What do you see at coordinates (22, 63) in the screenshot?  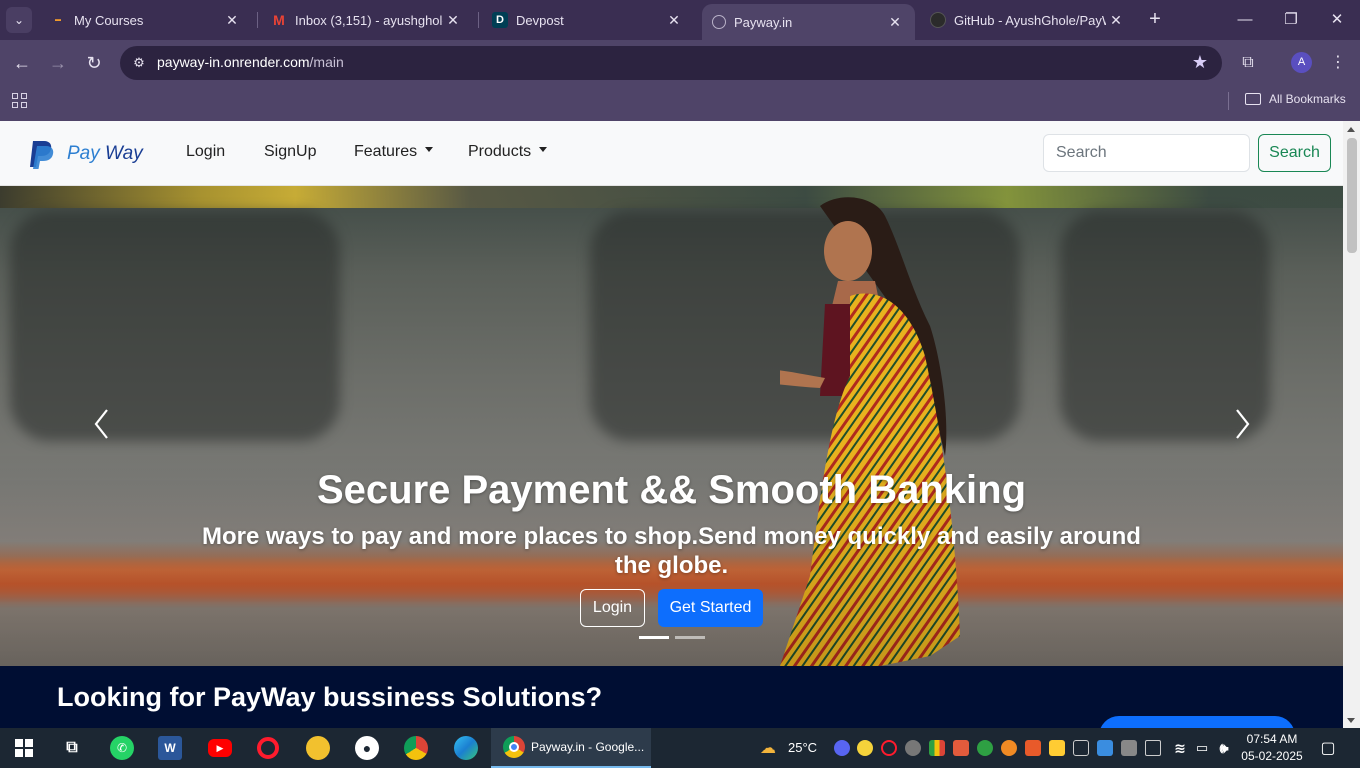 I see `back-icon: ←` at bounding box center [22, 63].